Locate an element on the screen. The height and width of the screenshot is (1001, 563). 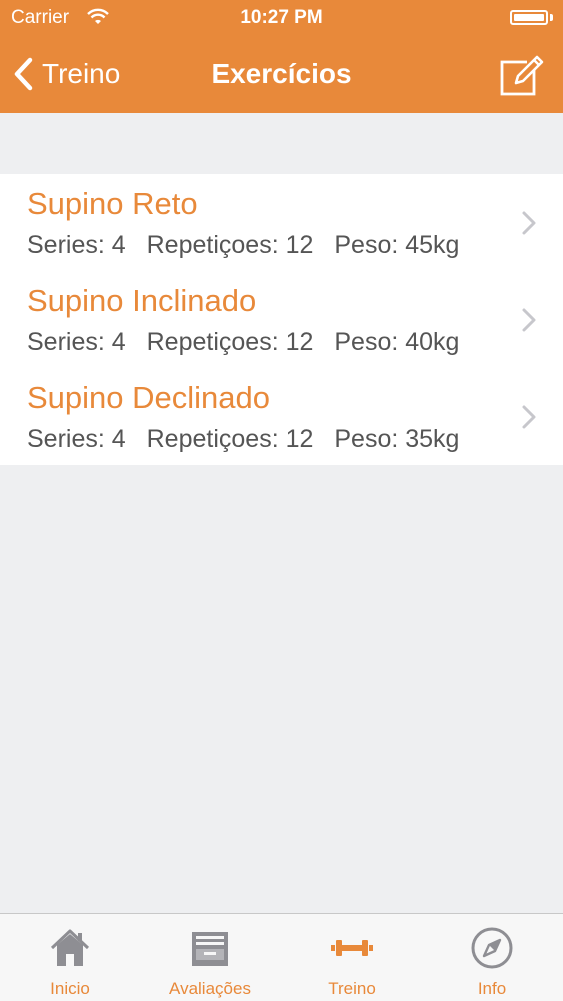
tab-avaliacoes: Avaliações is located at coordinates (210, 957).